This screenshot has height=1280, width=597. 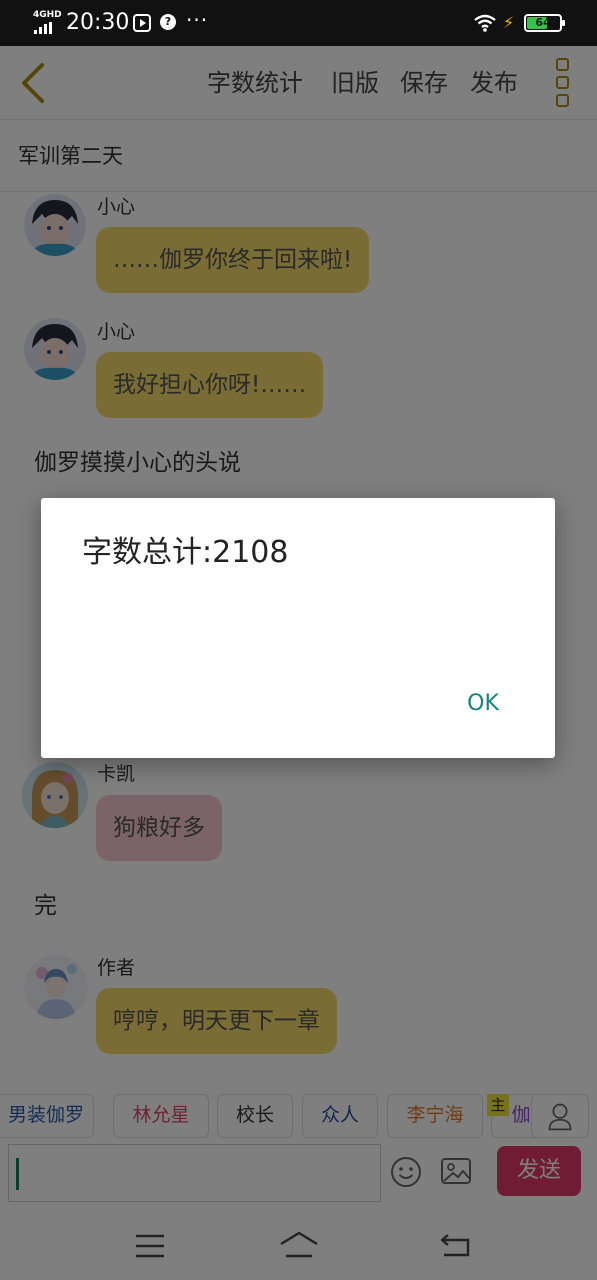 What do you see at coordinates (563, 23) in the screenshot?
I see `battery-cap` at bounding box center [563, 23].